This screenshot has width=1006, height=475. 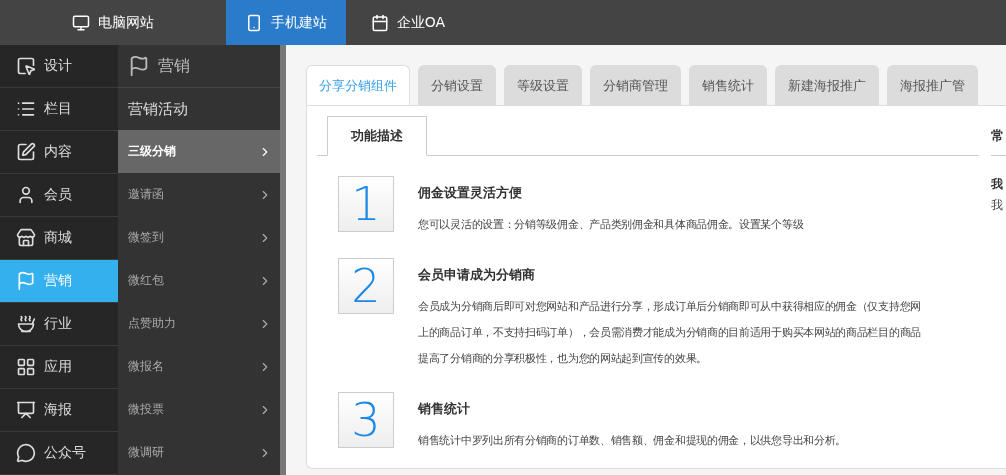 I want to click on bowl-icon, so click(x=26, y=324).